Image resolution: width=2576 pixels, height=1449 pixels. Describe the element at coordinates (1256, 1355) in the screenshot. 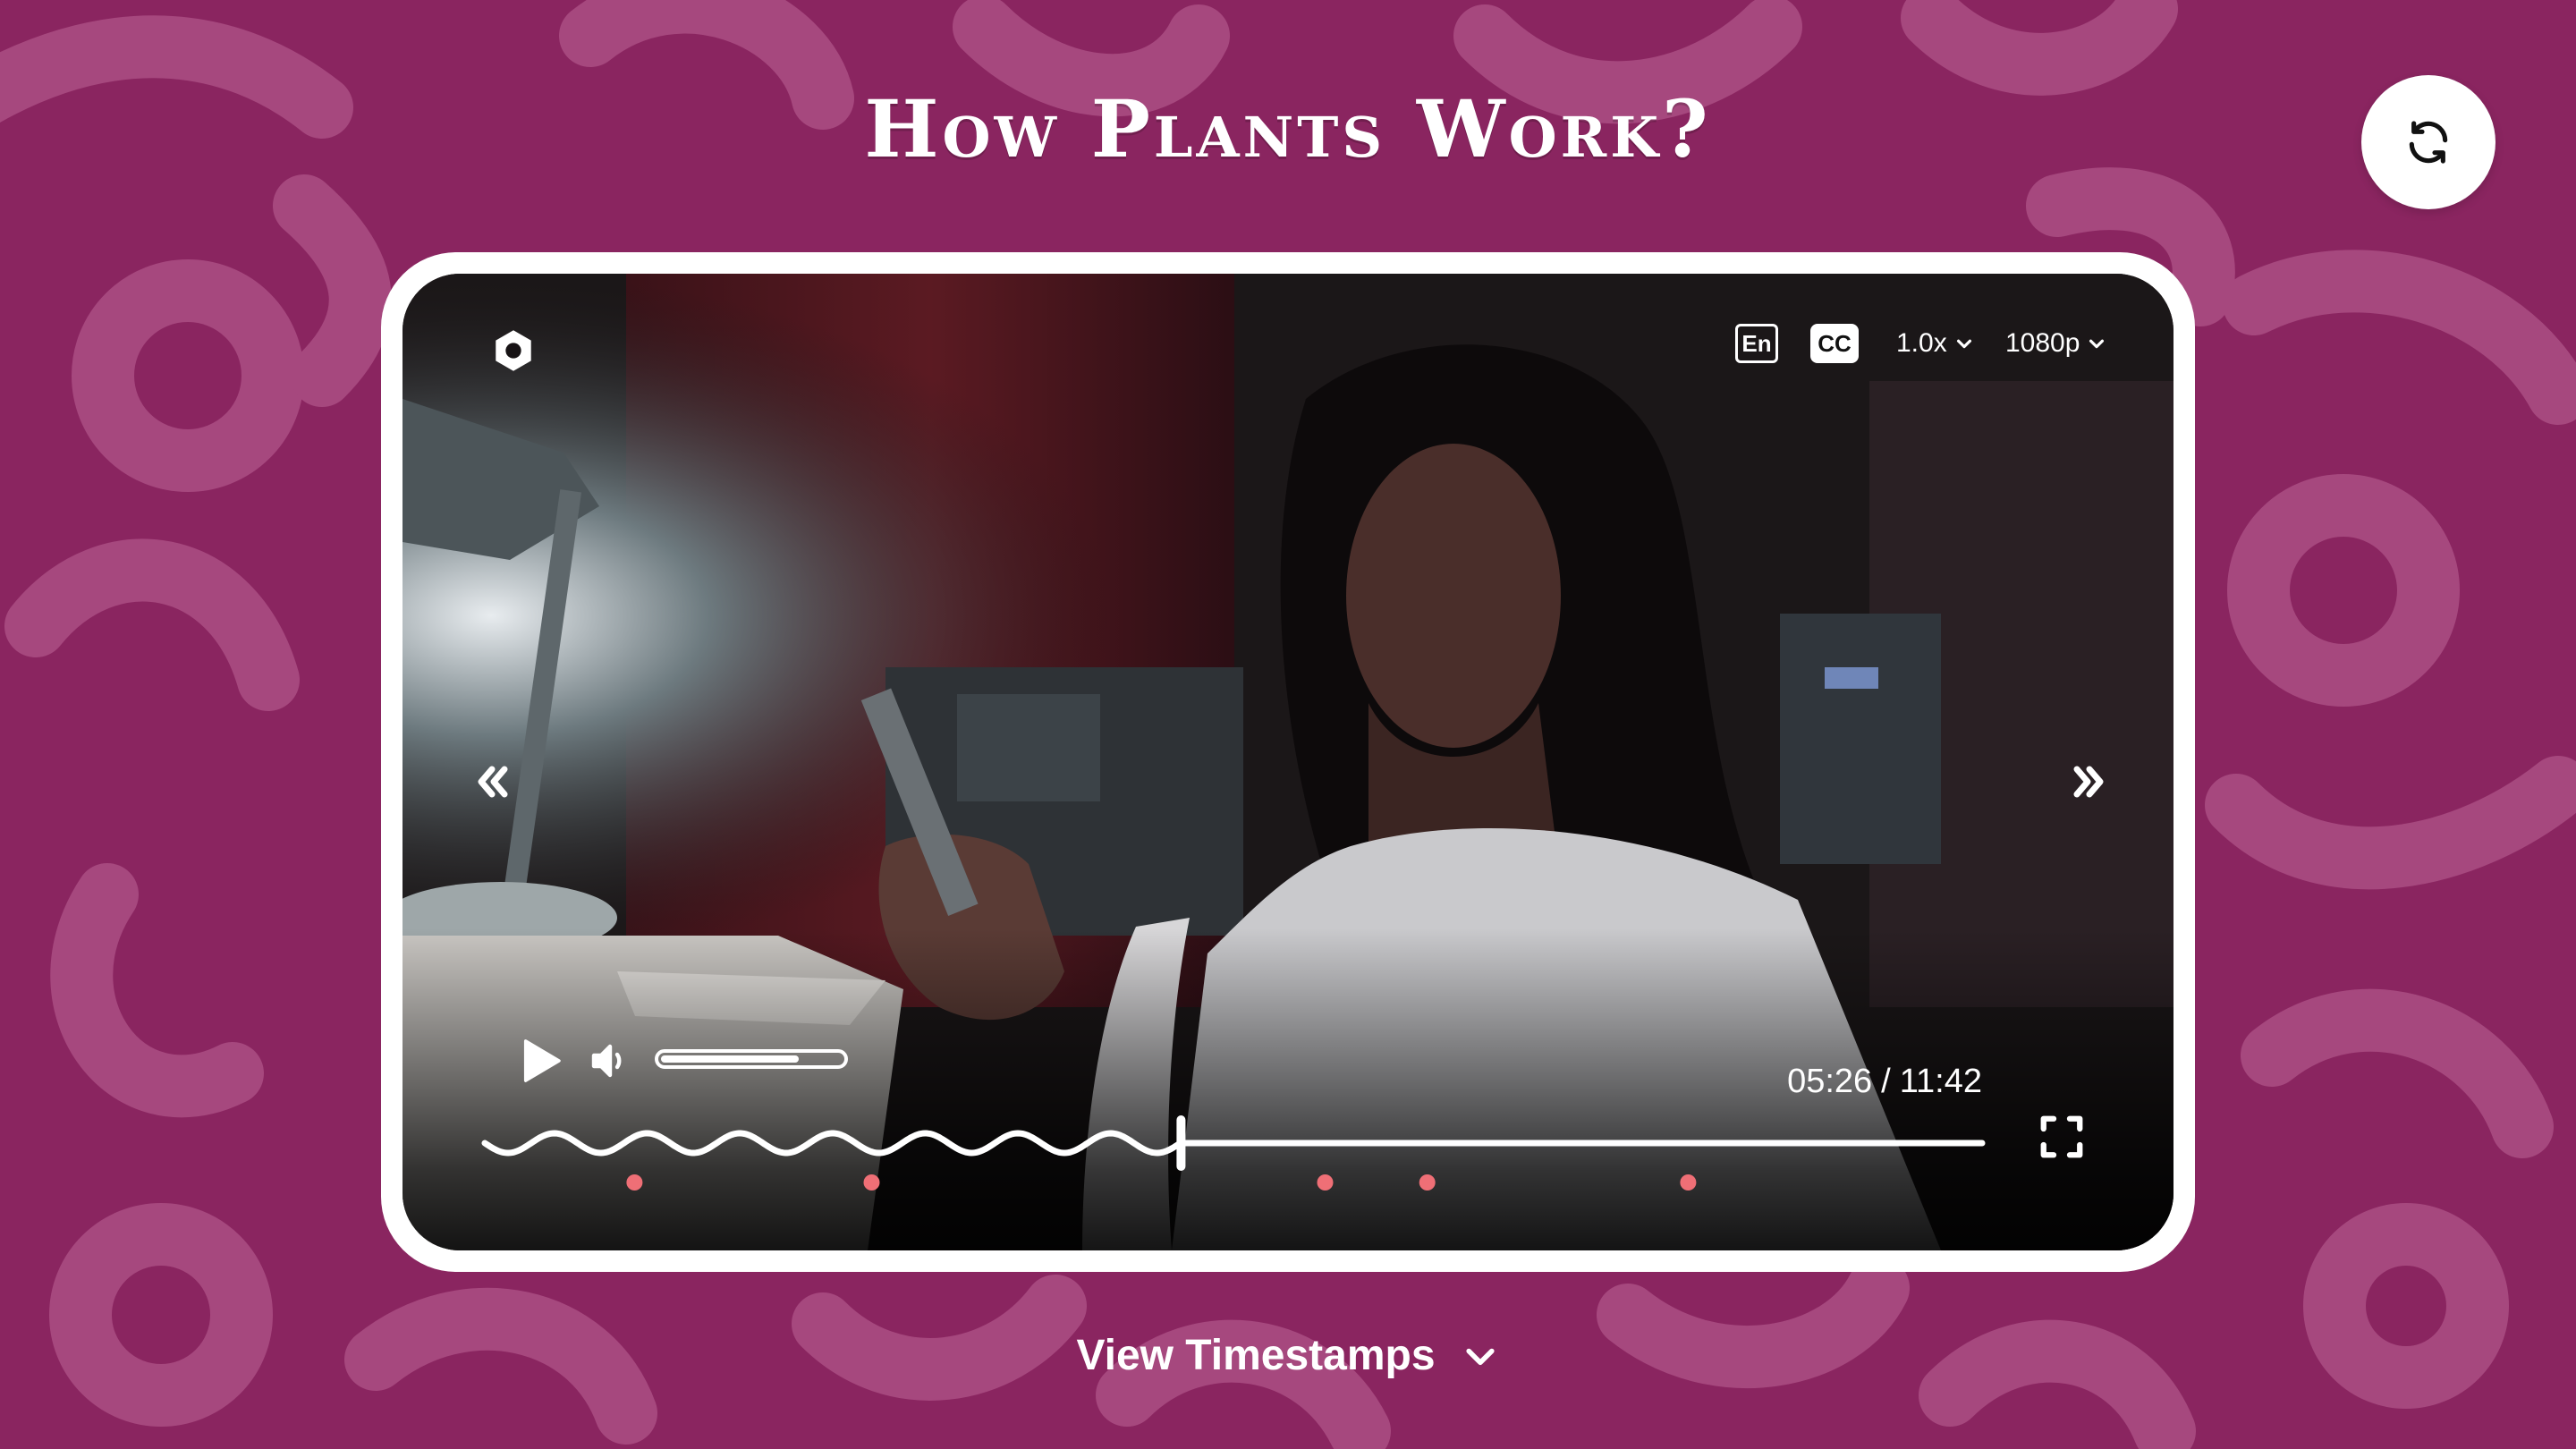

I see `view-timestamps-label: View Timestamps` at that location.